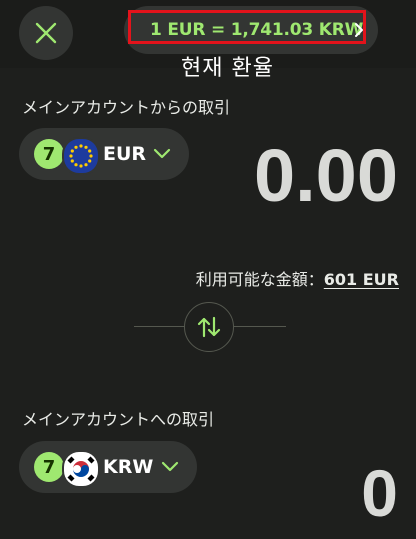  What do you see at coordinates (118, 419) in the screenshot?
I see `to-account-label: メインアカウントへの取引` at bounding box center [118, 419].